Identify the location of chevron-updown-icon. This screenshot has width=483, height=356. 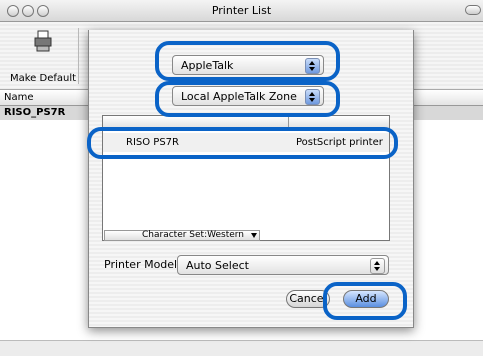
(377, 266).